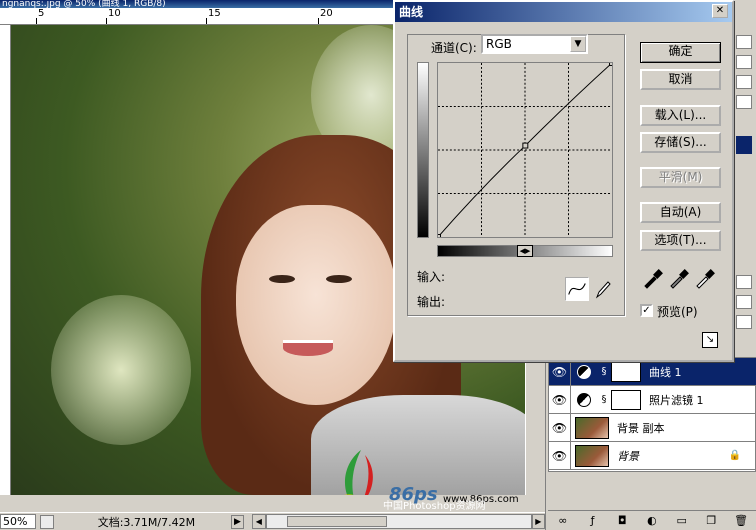 This screenshot has width=756, height=530. I want to click on delete-layer-icon: 🗑, so click(741, 521).